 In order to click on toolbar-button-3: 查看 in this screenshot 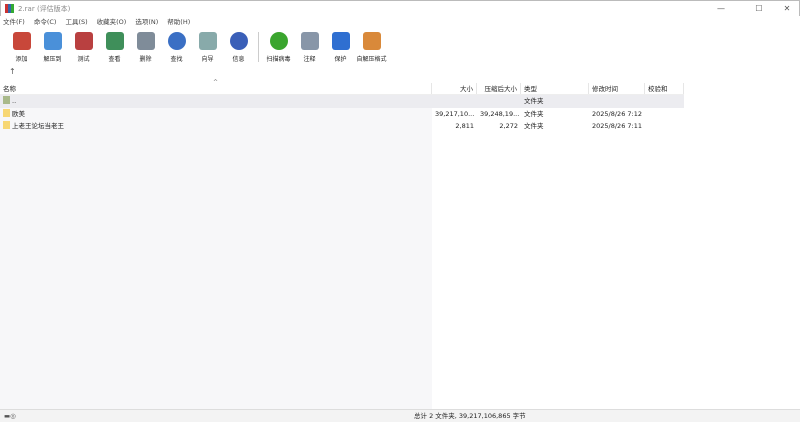, I will do `click(114, 47)`.